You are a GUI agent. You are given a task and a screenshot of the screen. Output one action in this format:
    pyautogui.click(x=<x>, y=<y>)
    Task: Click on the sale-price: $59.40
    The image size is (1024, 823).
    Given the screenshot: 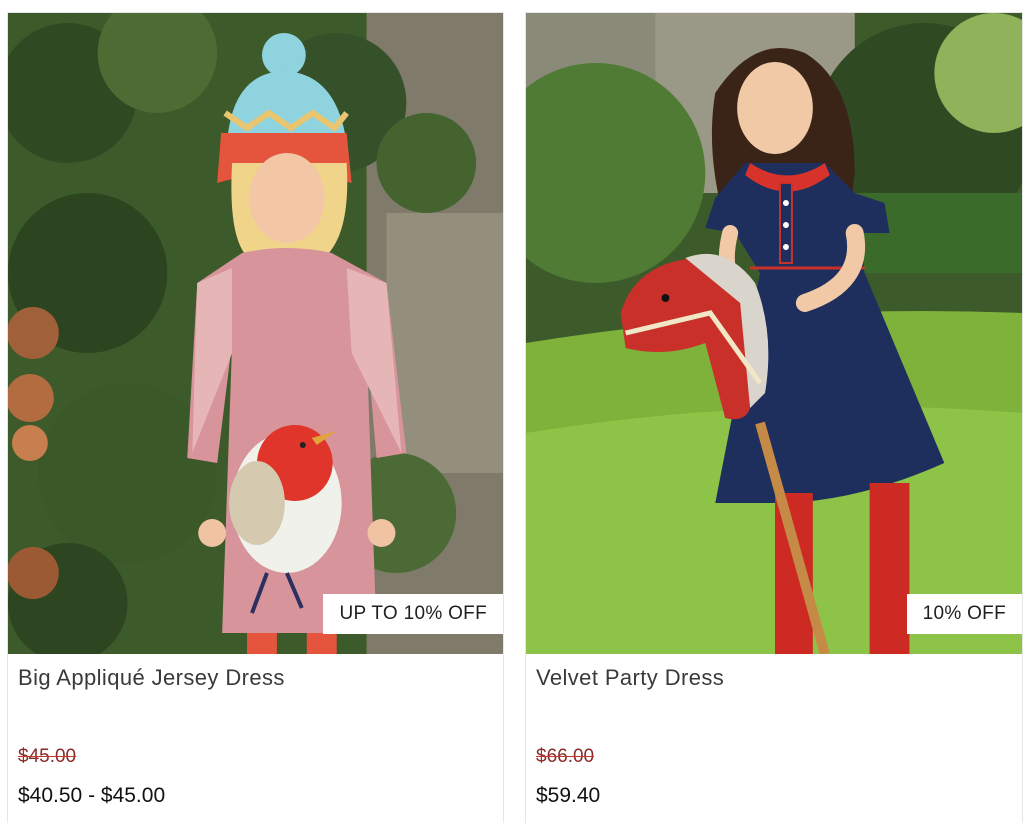 What is the action you would take?
    pyautogui.click(x=568, y=795)
    